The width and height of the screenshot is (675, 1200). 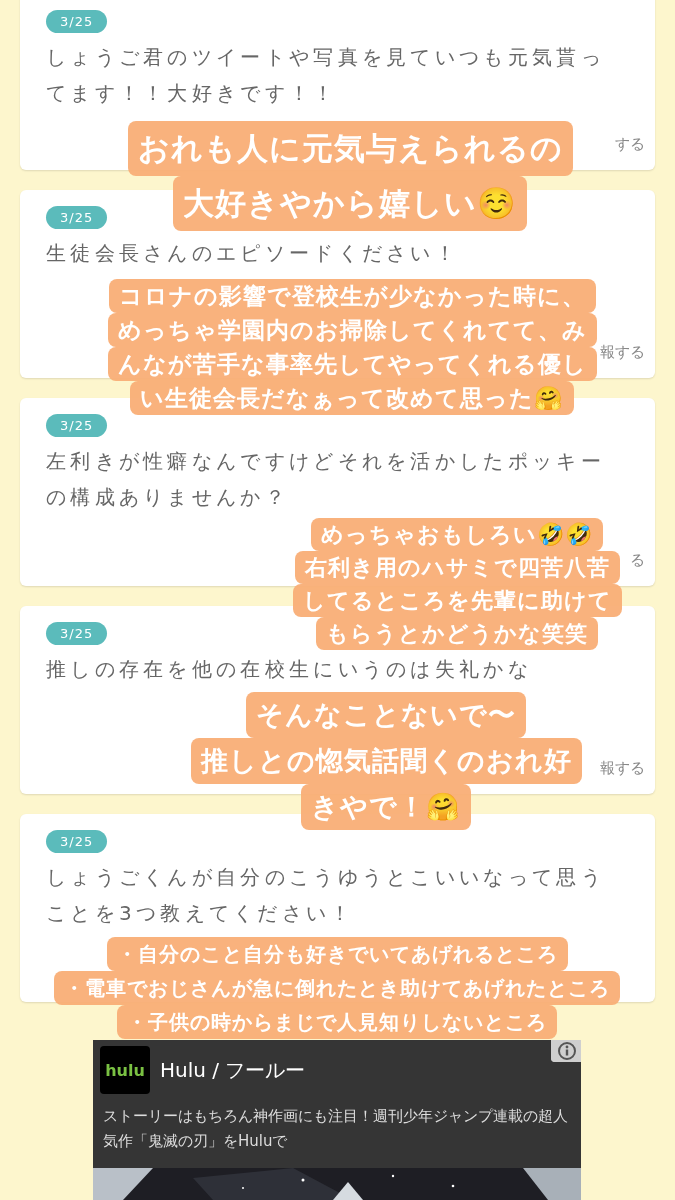 I want to click on ad-description: ストーリーはもちろん神作画にも注目！週刊少年ジャンプ連載の超人気作「鬼滅の刃」をHuluで, so click(x=335, y=1129).